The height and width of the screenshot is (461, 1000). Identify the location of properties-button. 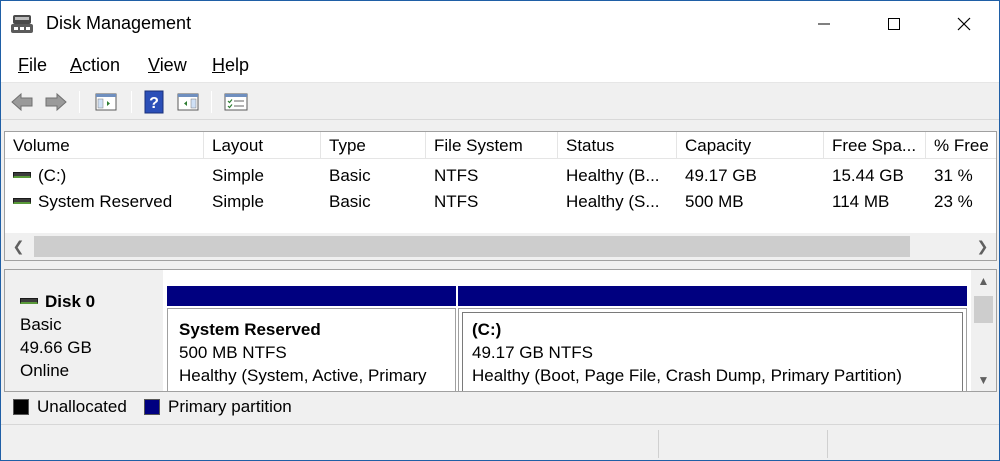
(236, 102).